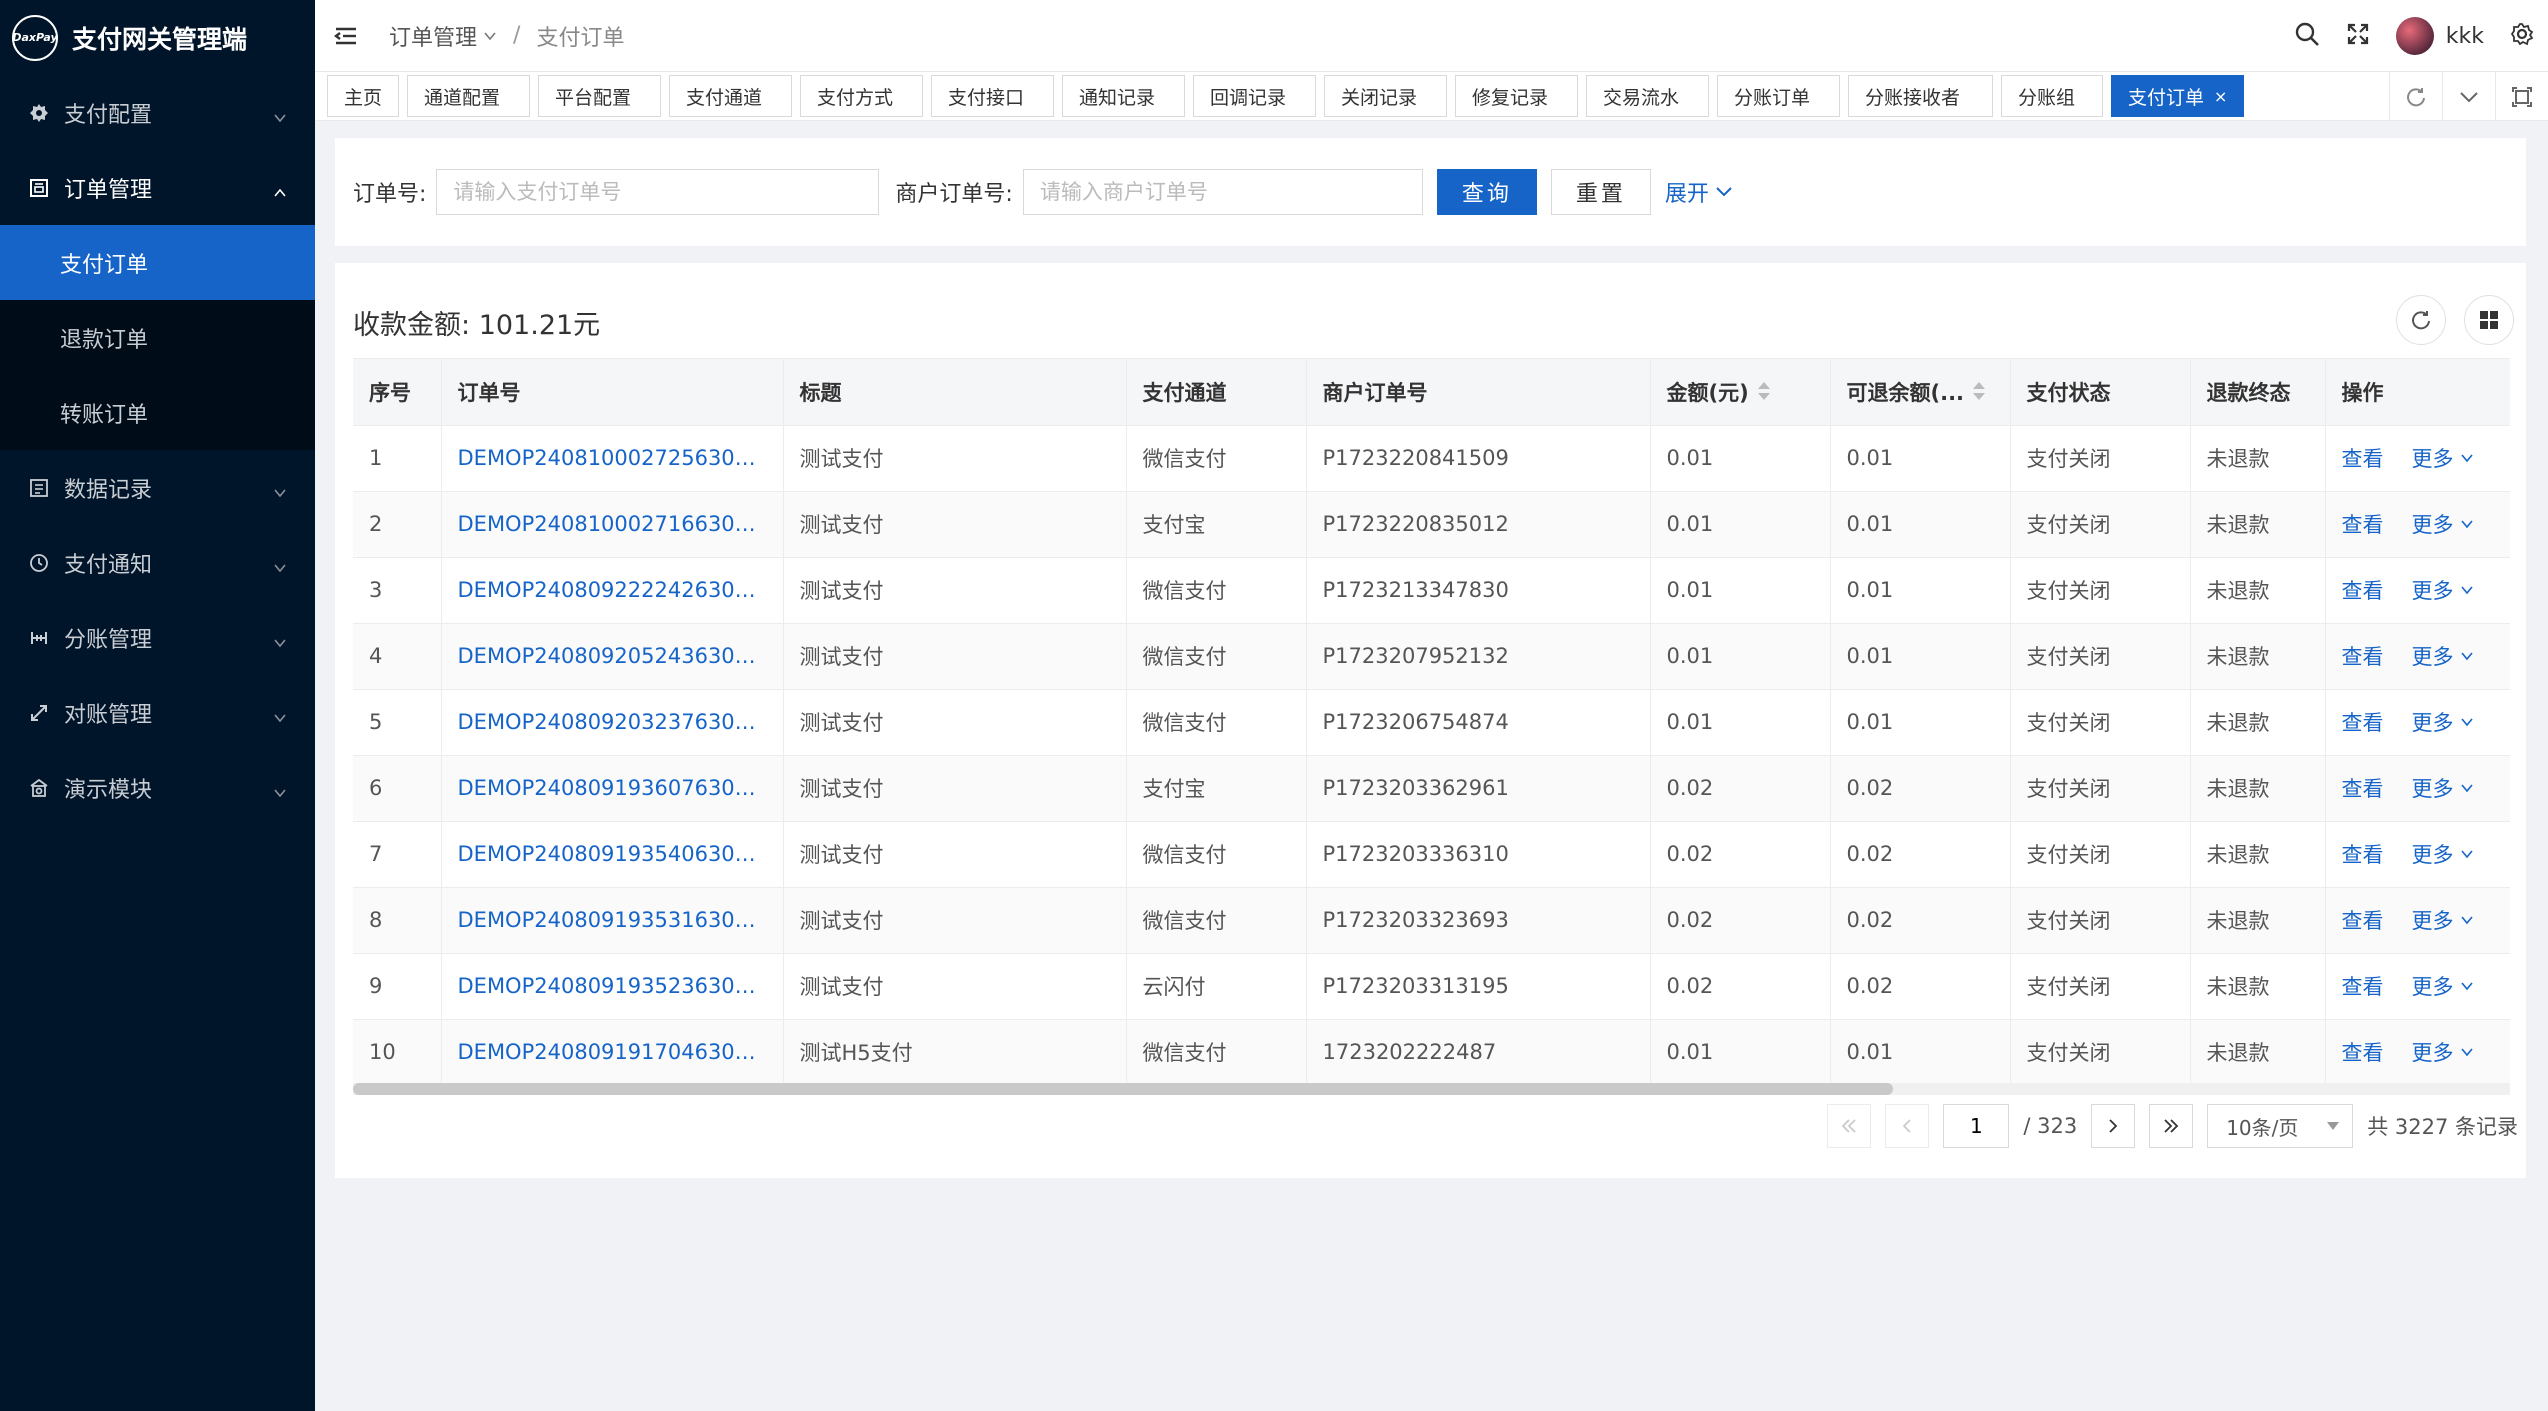  I want to click on table-cell: P1723207952132, so click(1478, 656).